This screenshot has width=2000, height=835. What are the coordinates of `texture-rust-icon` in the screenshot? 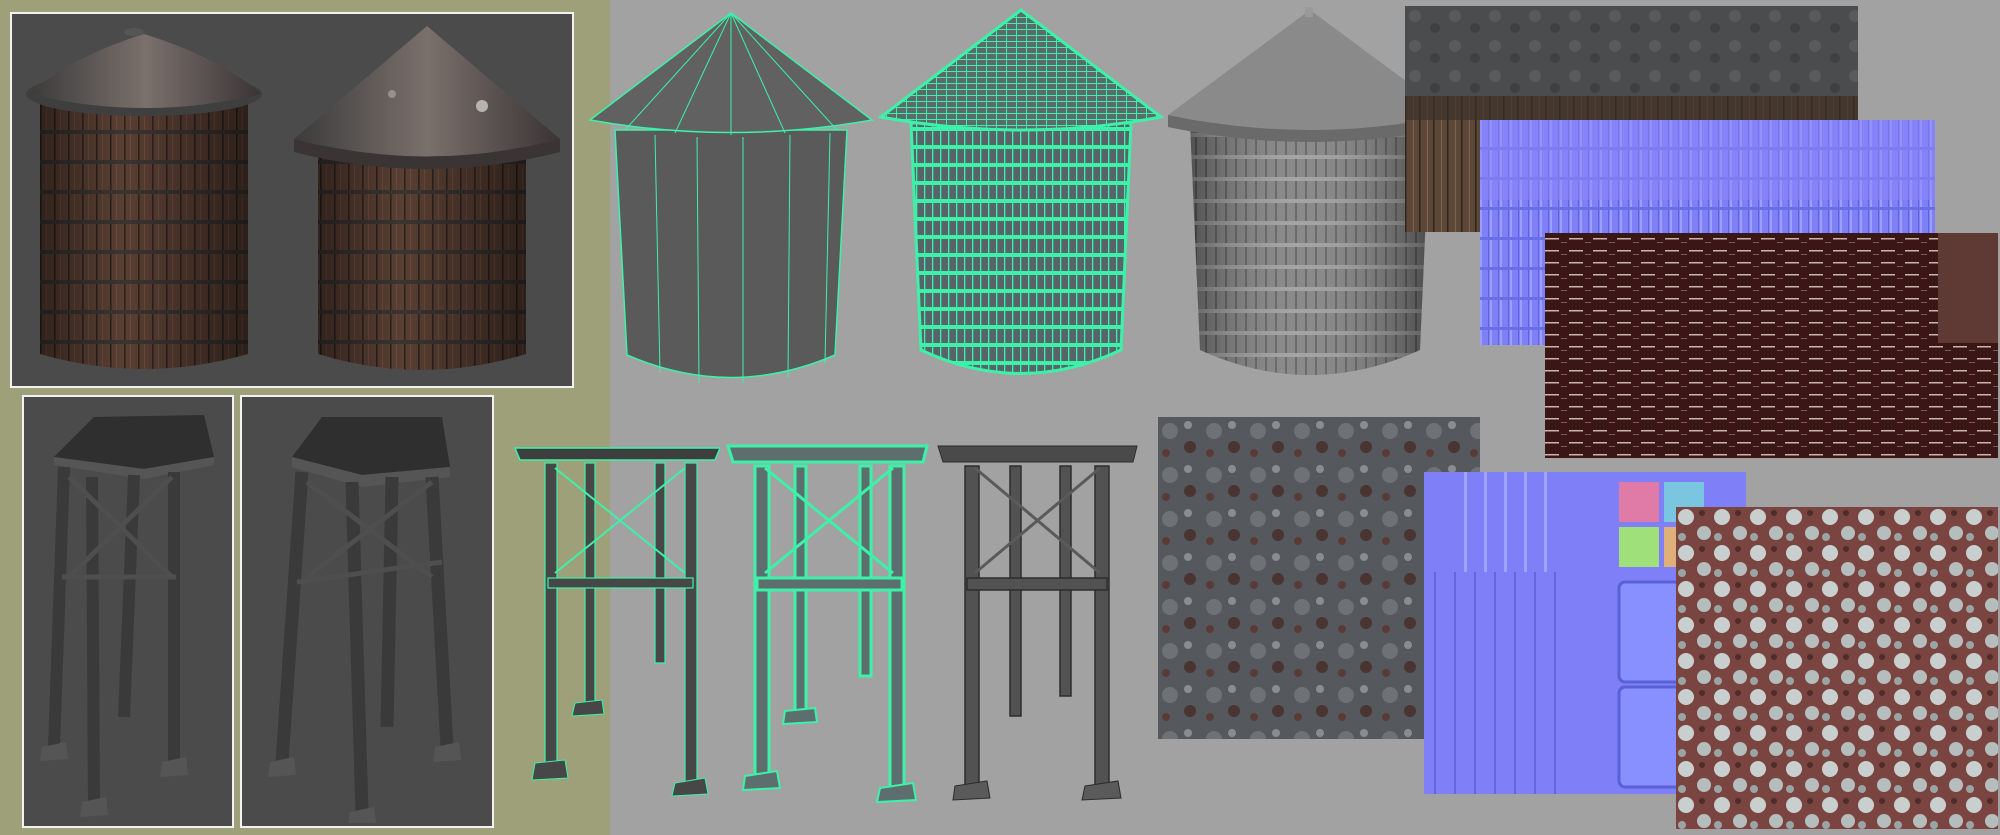 It's located at (1837, 668).